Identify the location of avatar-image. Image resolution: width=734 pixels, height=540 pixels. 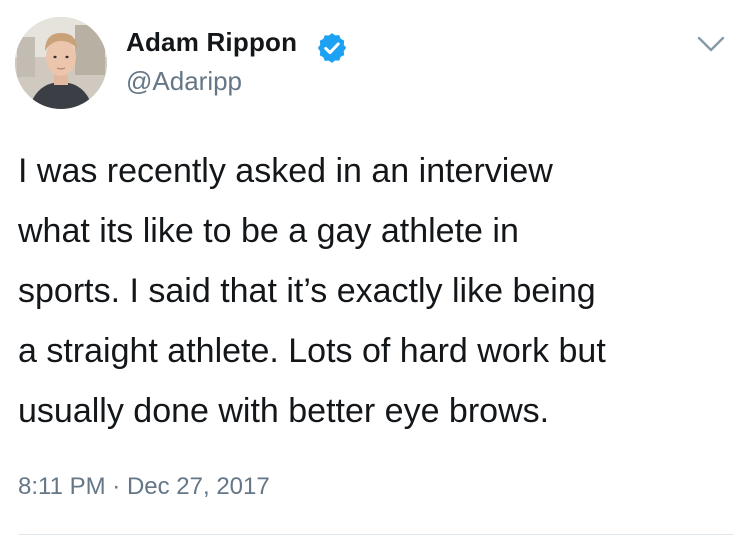
(61, 63).